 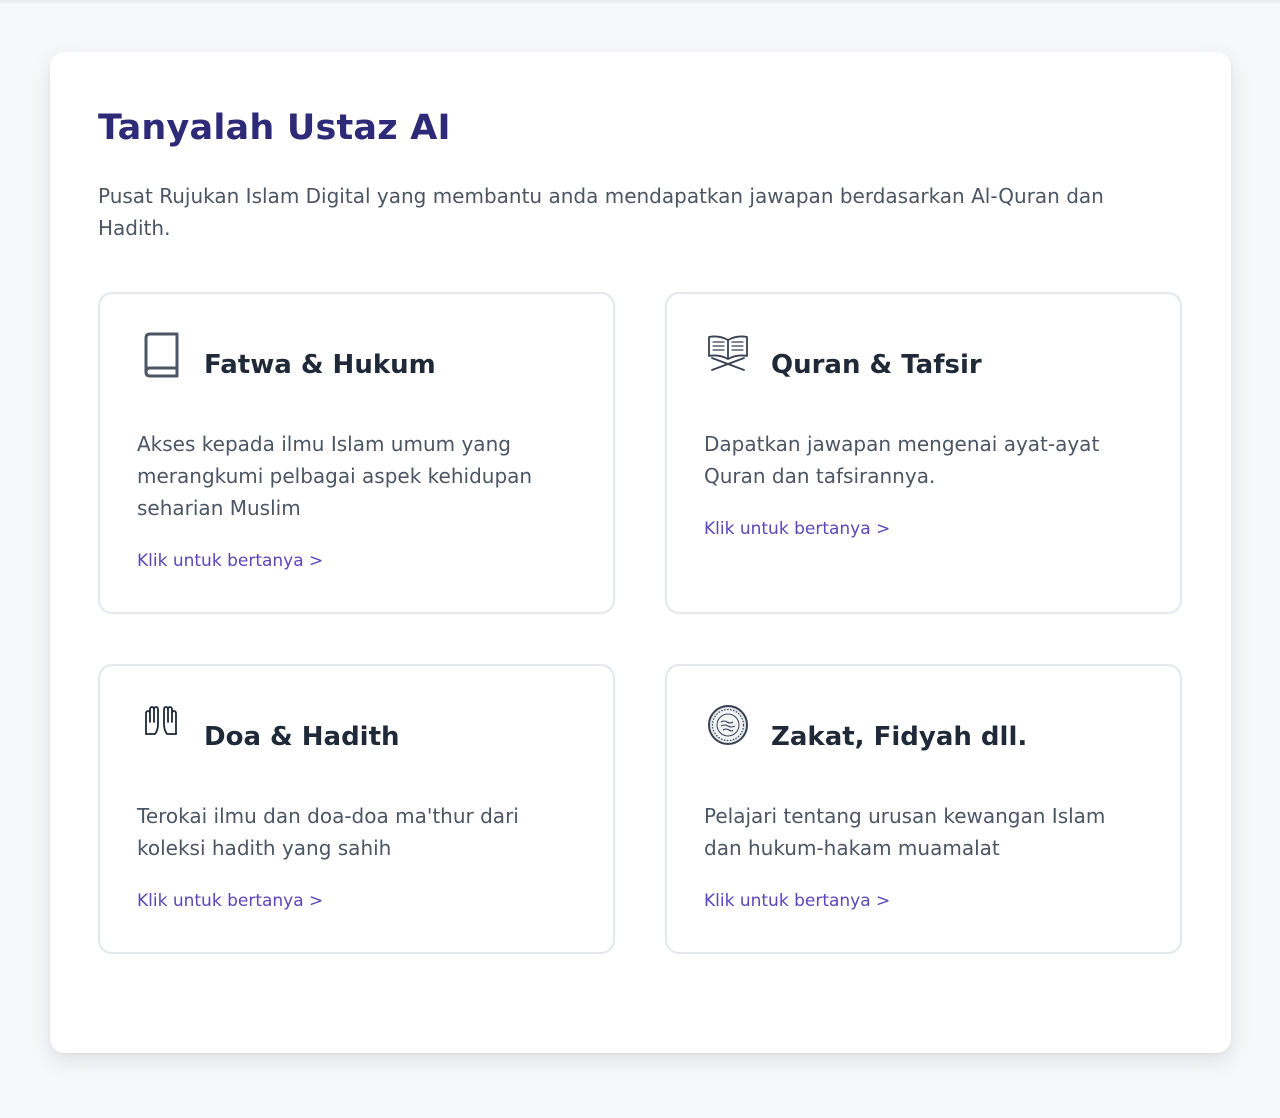 I want to click on top-divider, so click(x=640, y=1).